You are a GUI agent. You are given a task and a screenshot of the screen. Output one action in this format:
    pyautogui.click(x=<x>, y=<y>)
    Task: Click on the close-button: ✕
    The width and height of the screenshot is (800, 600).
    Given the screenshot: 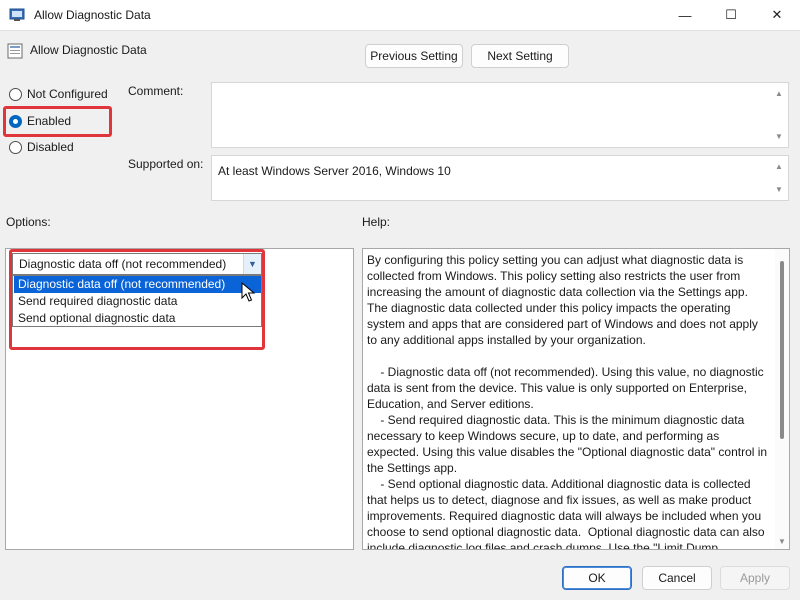 What is the action you would take?
    pyautogui.click(x=777, y=15)
    